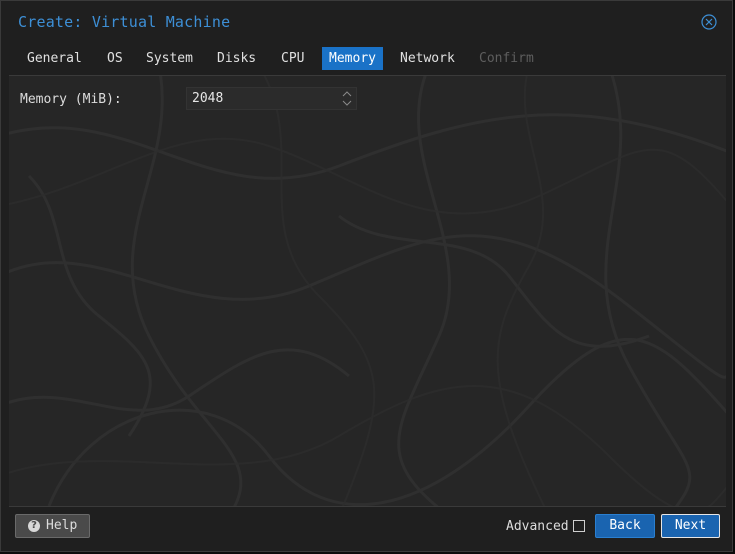 Image resolution: width=735 pixels, height=554 pixels. Describe the element at coordinates (709, 22) in the screenshot. I see `close-icon` at that location.